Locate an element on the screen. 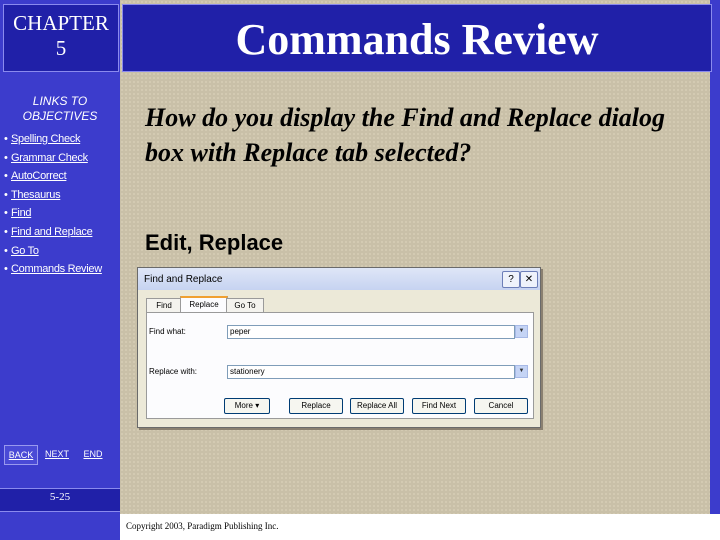 The width and height of the screenshot is (720, 540). more-button: More ▾ is located at coordinates (247, 406).